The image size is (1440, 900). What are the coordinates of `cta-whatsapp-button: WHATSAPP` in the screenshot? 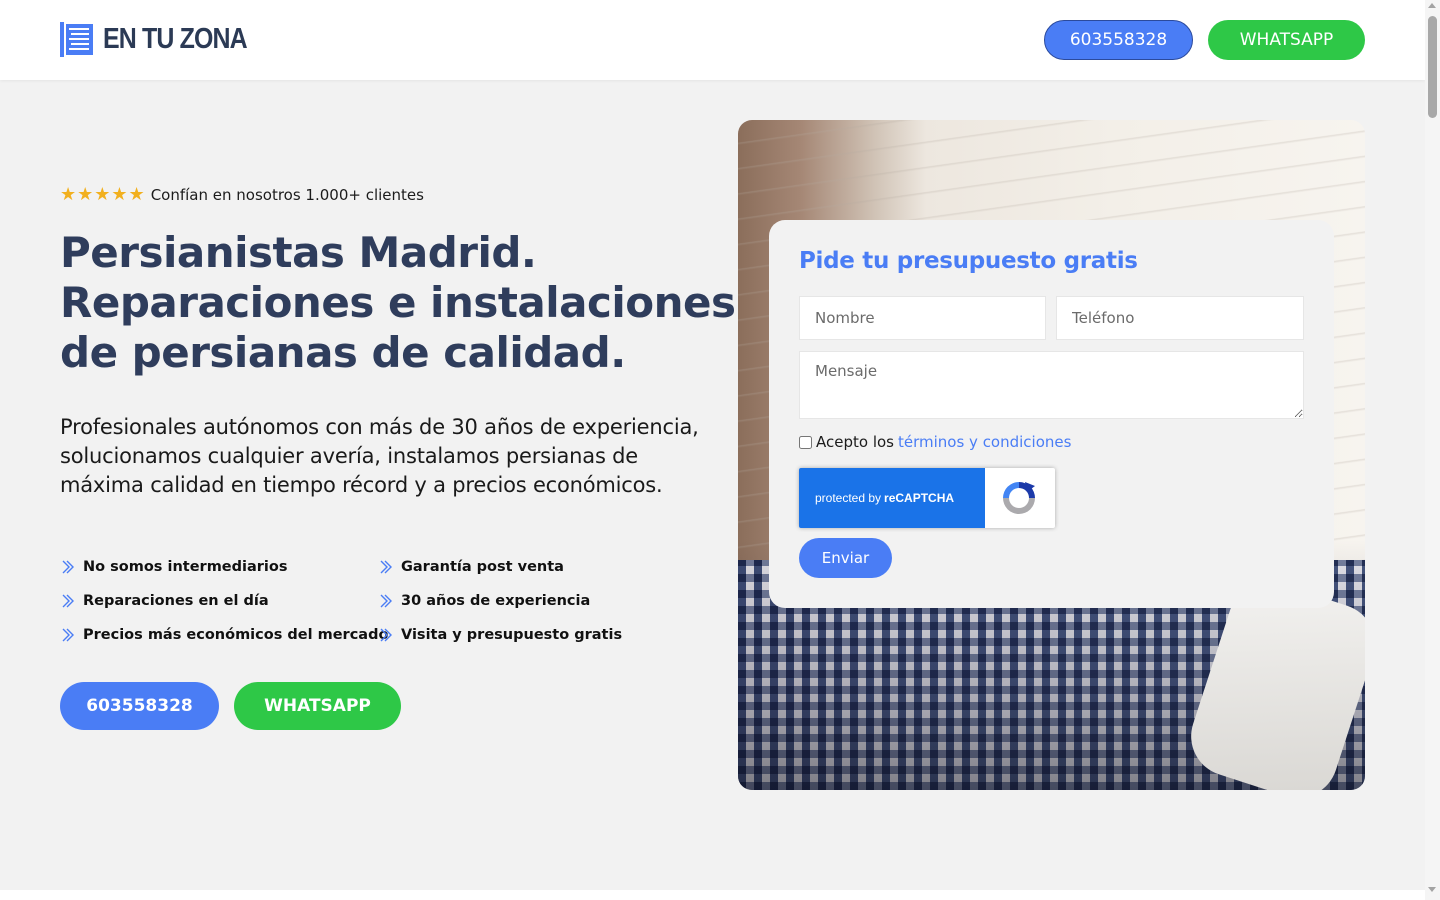 It's located at (317, 706).